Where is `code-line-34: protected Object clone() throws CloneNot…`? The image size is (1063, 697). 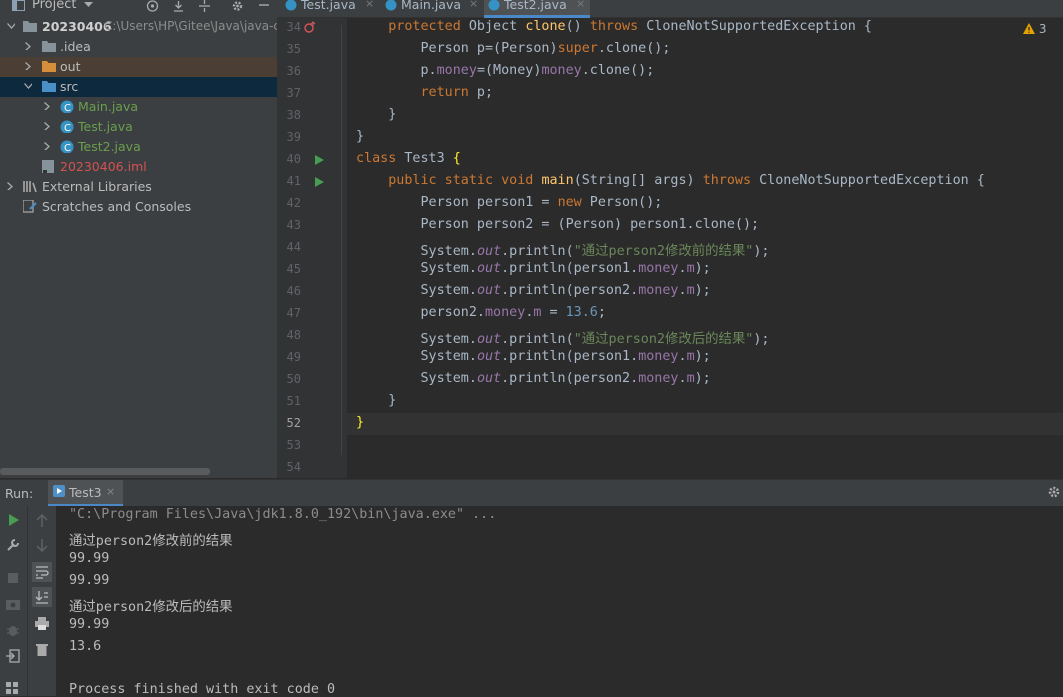 code-line-34: protected Object clone() throws CloneNot… is located at coordinates (614, 26).